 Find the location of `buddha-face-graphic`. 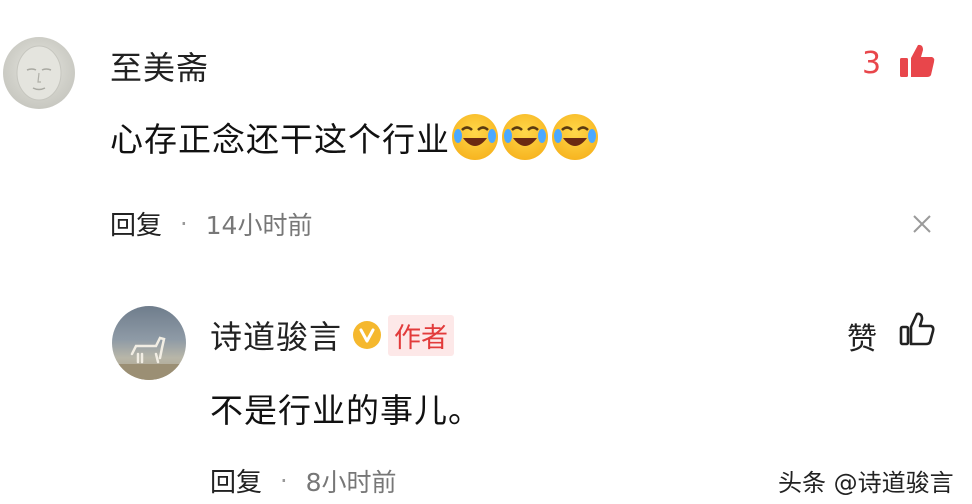

buddha-face-graphic is located at coordinates (39, 73).